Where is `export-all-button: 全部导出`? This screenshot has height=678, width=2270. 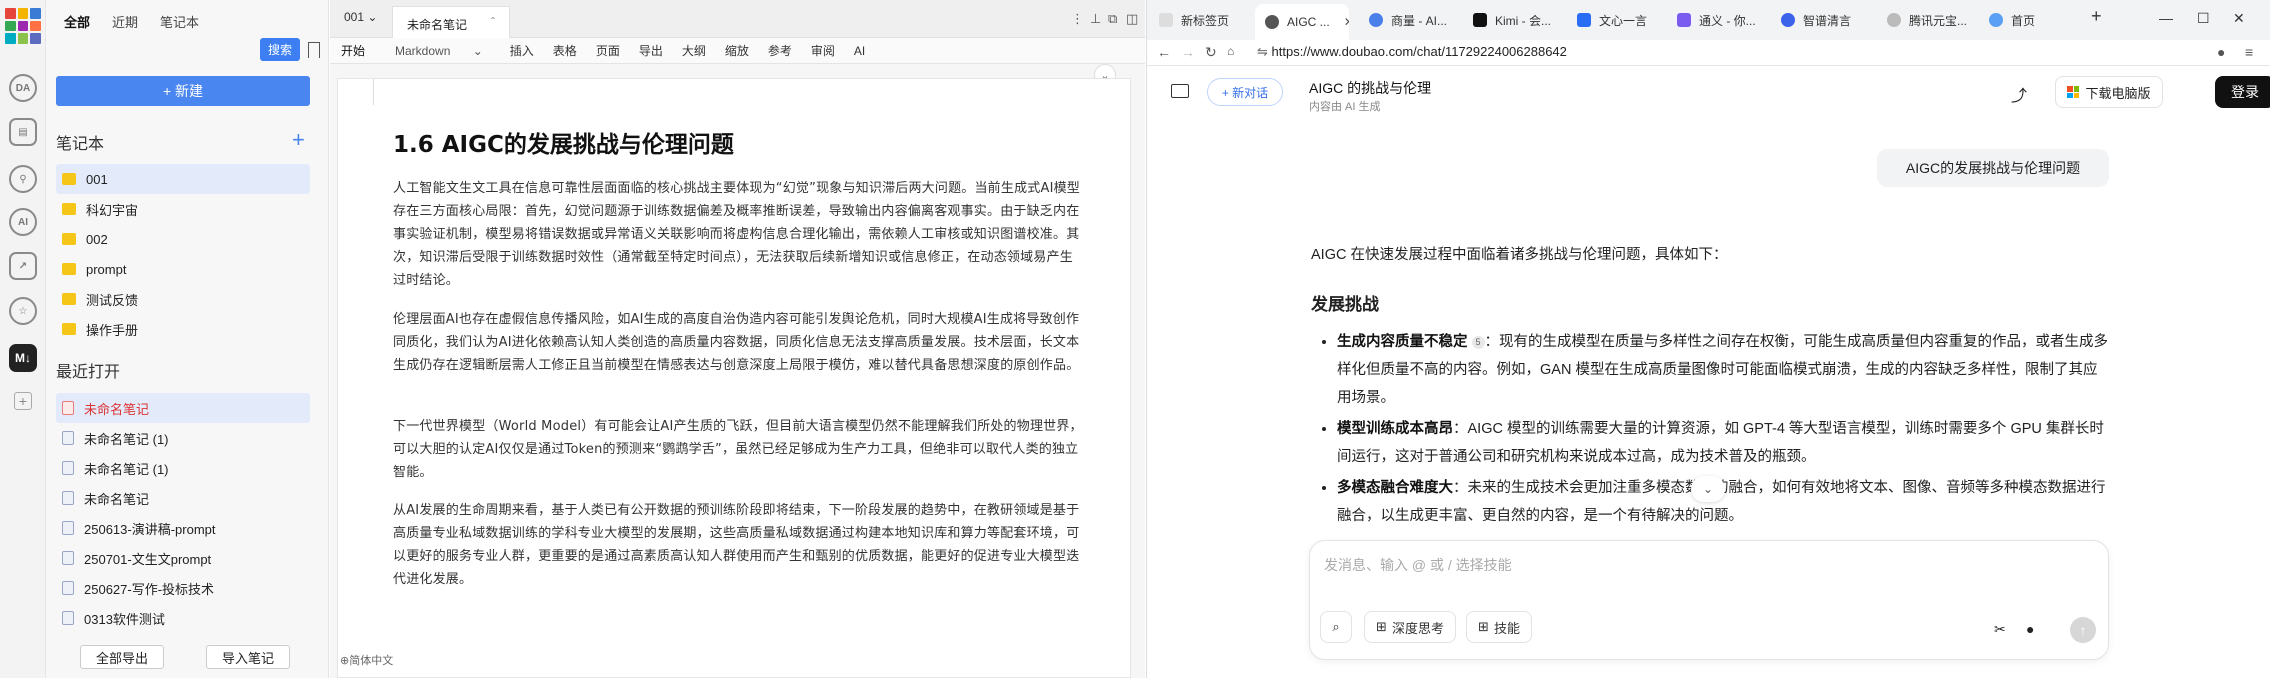
export-all-button: 全部导出 is located at coordinates (122, 657).